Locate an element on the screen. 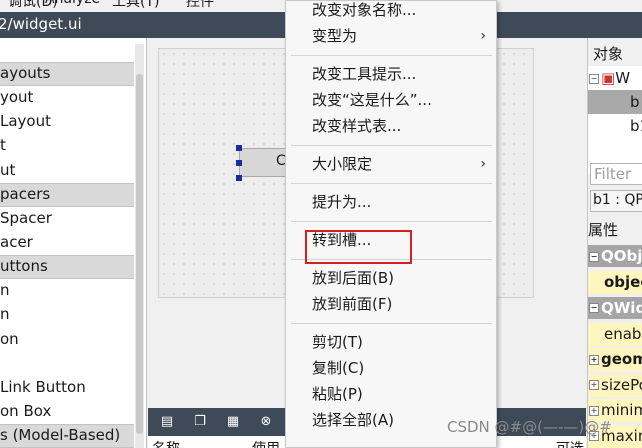 Image resolution: width=642 pixels, height=448 pixels. property-row: +geom is located at coordinates (615, 359).